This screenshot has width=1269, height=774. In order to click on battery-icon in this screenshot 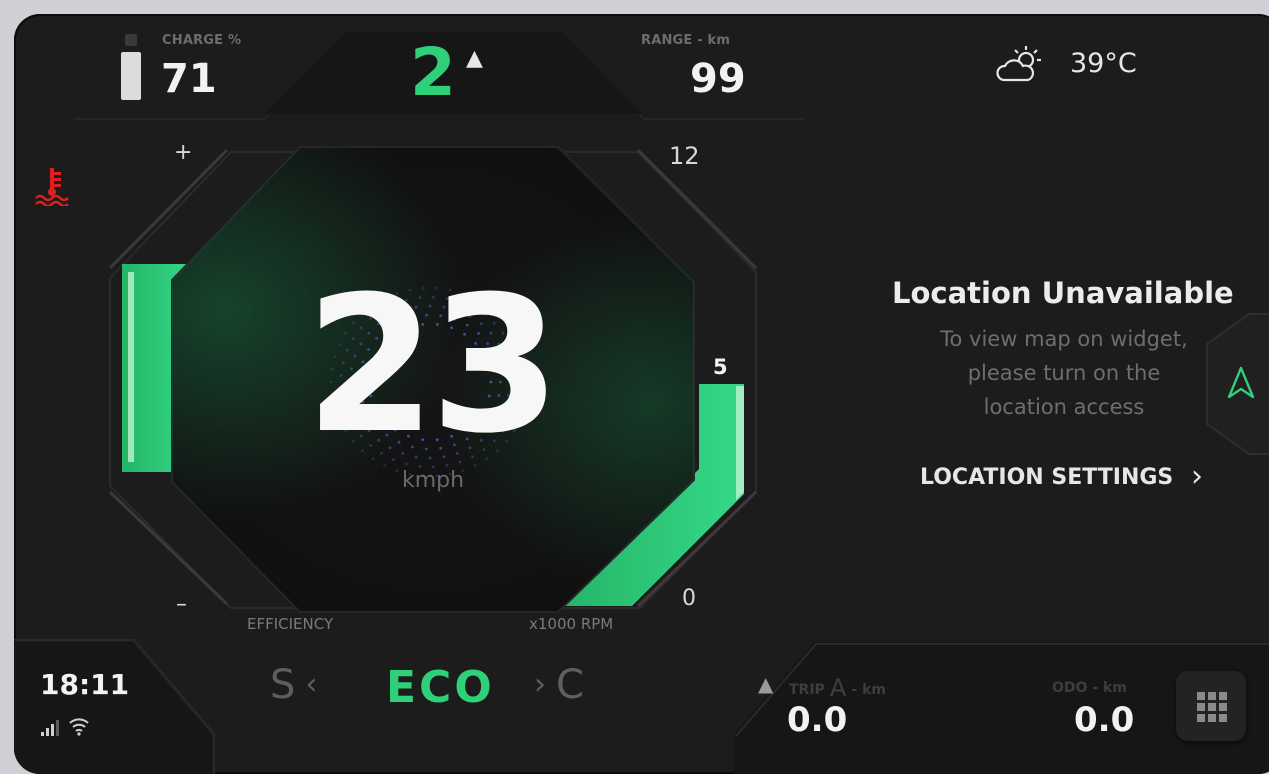, I will do `click(131, 67)`.